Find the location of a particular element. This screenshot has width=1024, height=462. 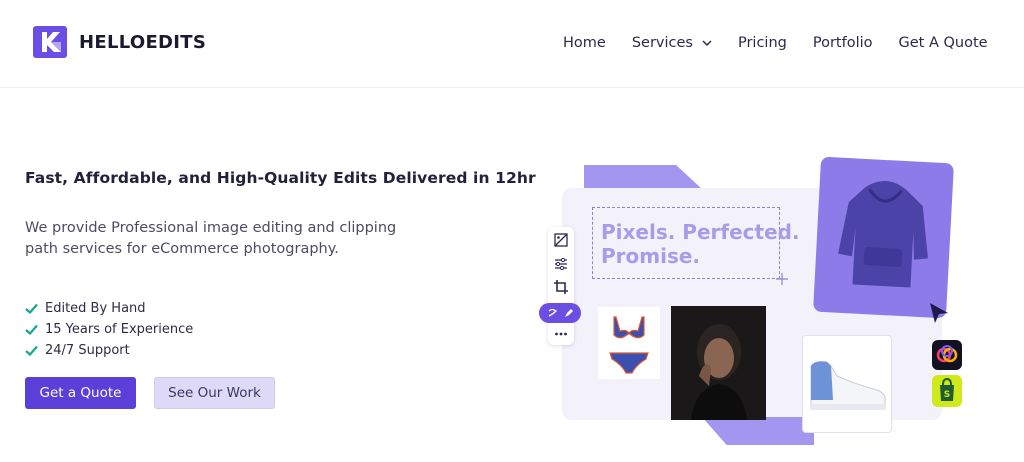

nav-services-label: Services is located at coordinates (662, 43).